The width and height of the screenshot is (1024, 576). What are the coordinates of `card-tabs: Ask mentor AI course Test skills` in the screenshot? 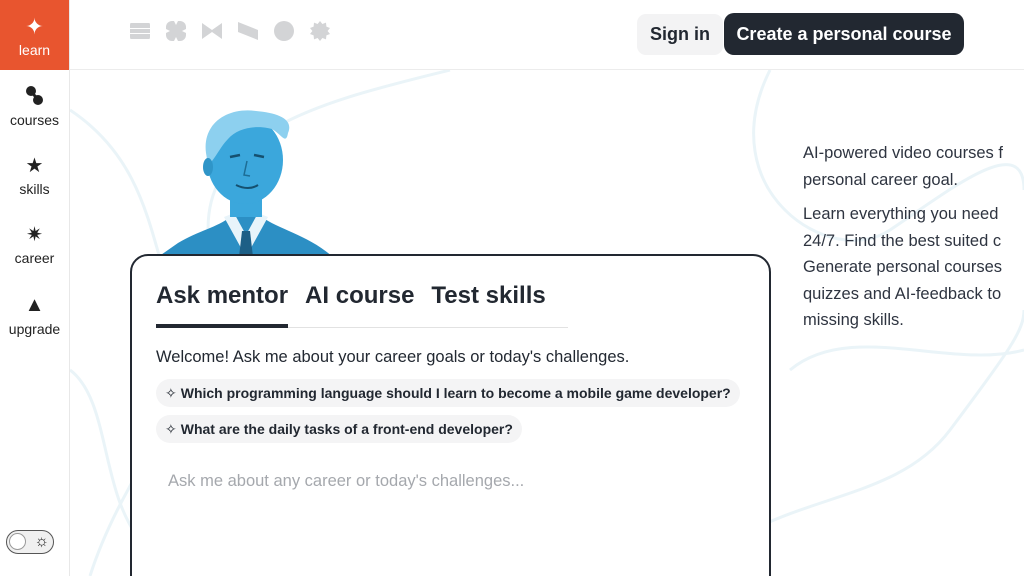 It's located at (362, 305).